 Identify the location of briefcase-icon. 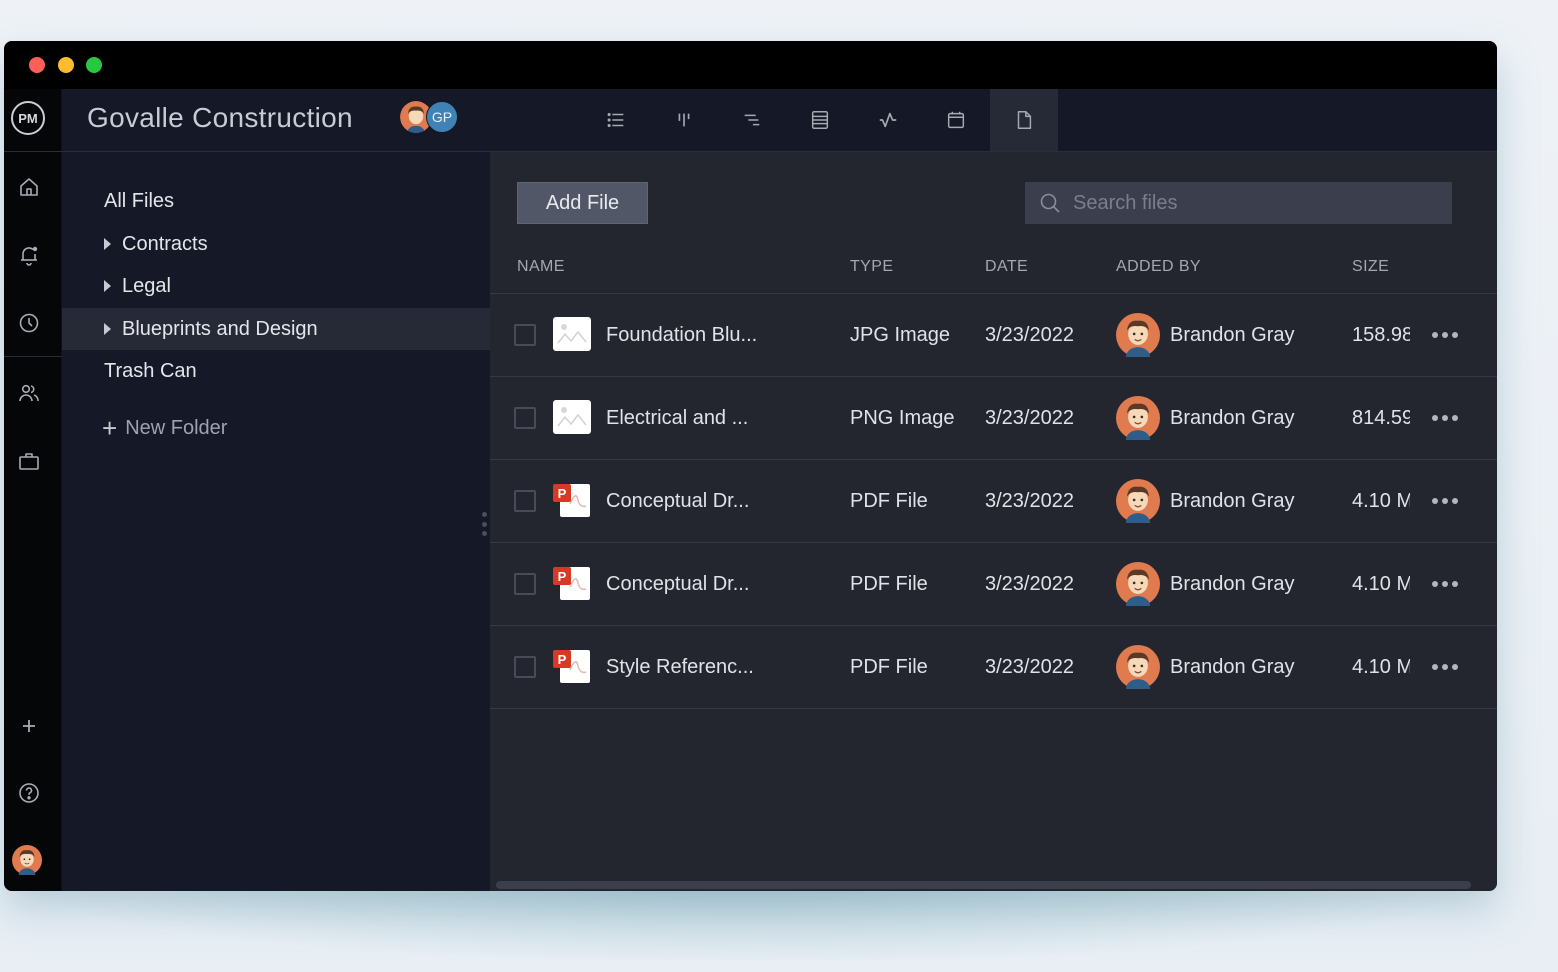
(29, 461).